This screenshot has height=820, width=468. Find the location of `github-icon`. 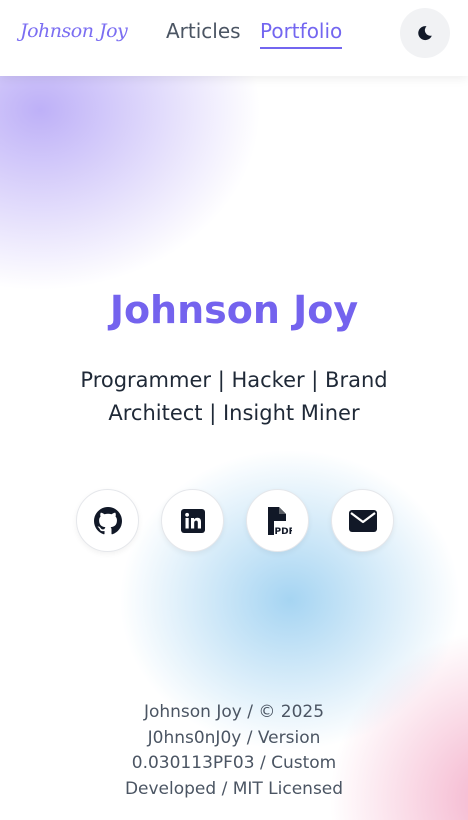

github-icon is located at coordinates (107, 520).